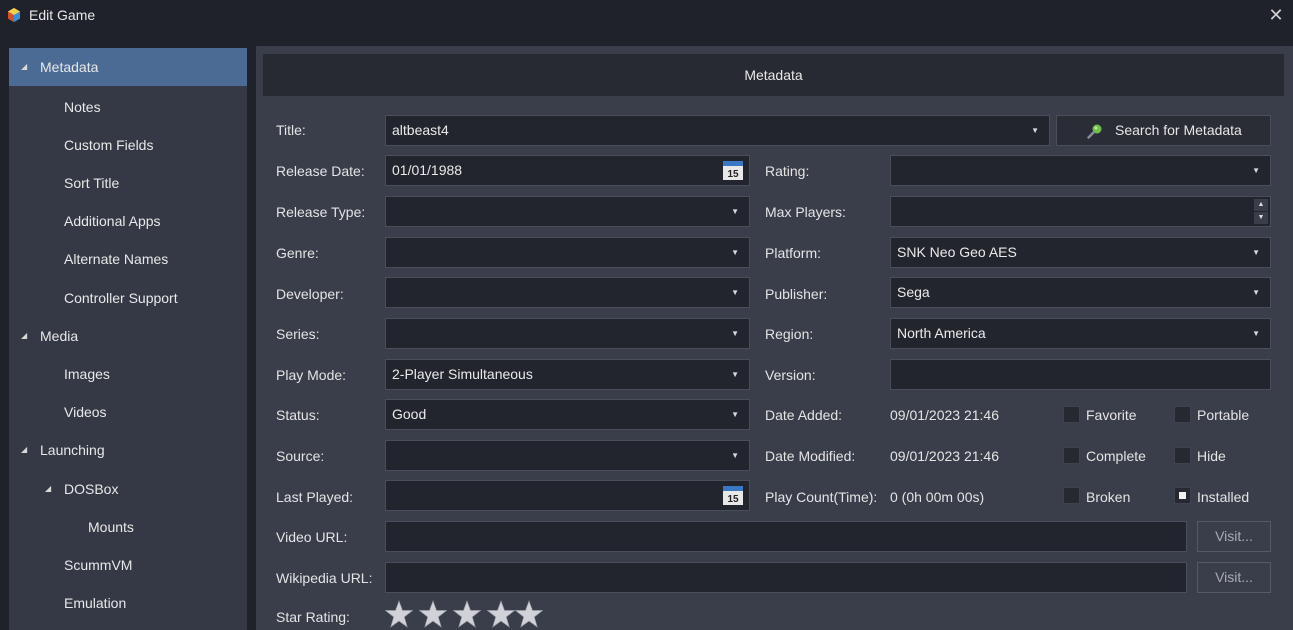 The height and width of the screenshot is (630, 1293). Describe the element at coordinates (128, 374) in the screenshot. I see `sidebar-item-images: Images` at that location.